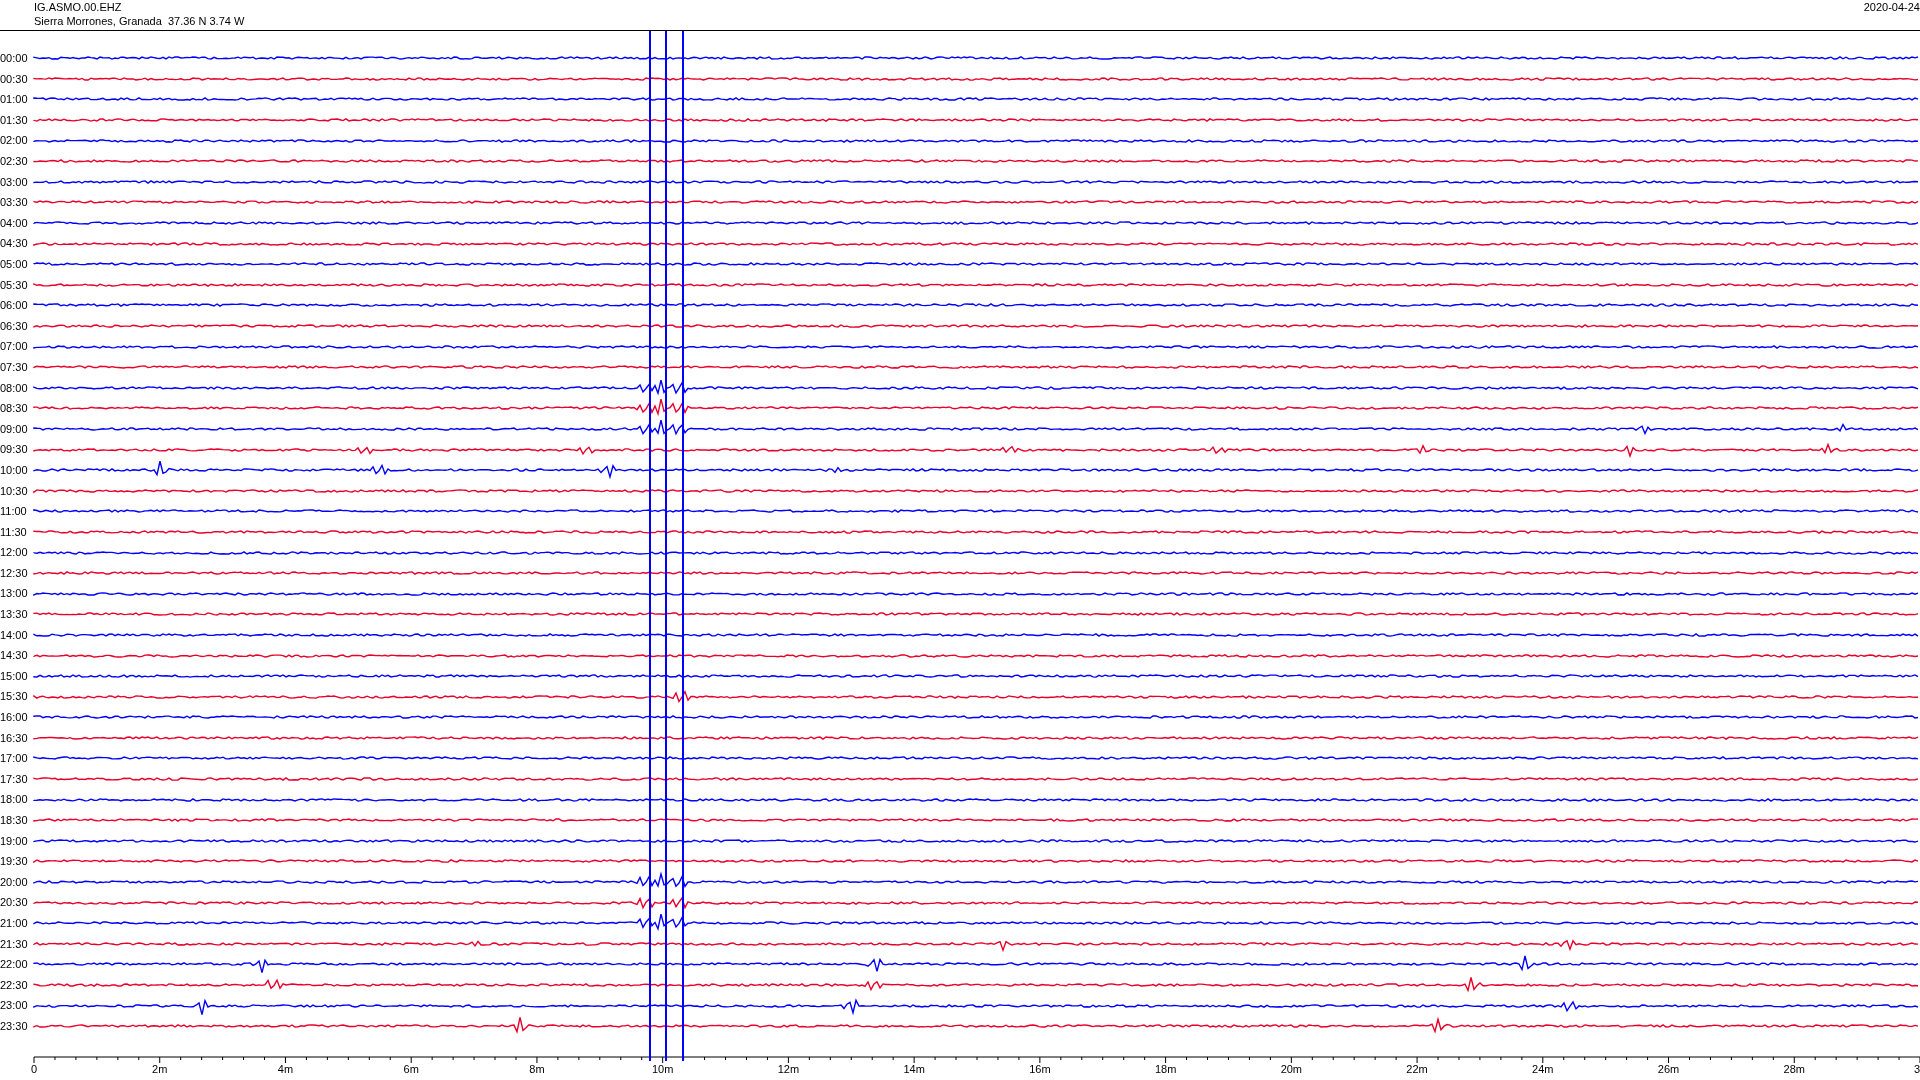 The height and width of the screenshot is (1080, 1920). Describe the element at coordinates (139, 21) in the screenshot. I see `station-location: Sierra Morrones, Granada 37.36 N 3.74 W` at that location.